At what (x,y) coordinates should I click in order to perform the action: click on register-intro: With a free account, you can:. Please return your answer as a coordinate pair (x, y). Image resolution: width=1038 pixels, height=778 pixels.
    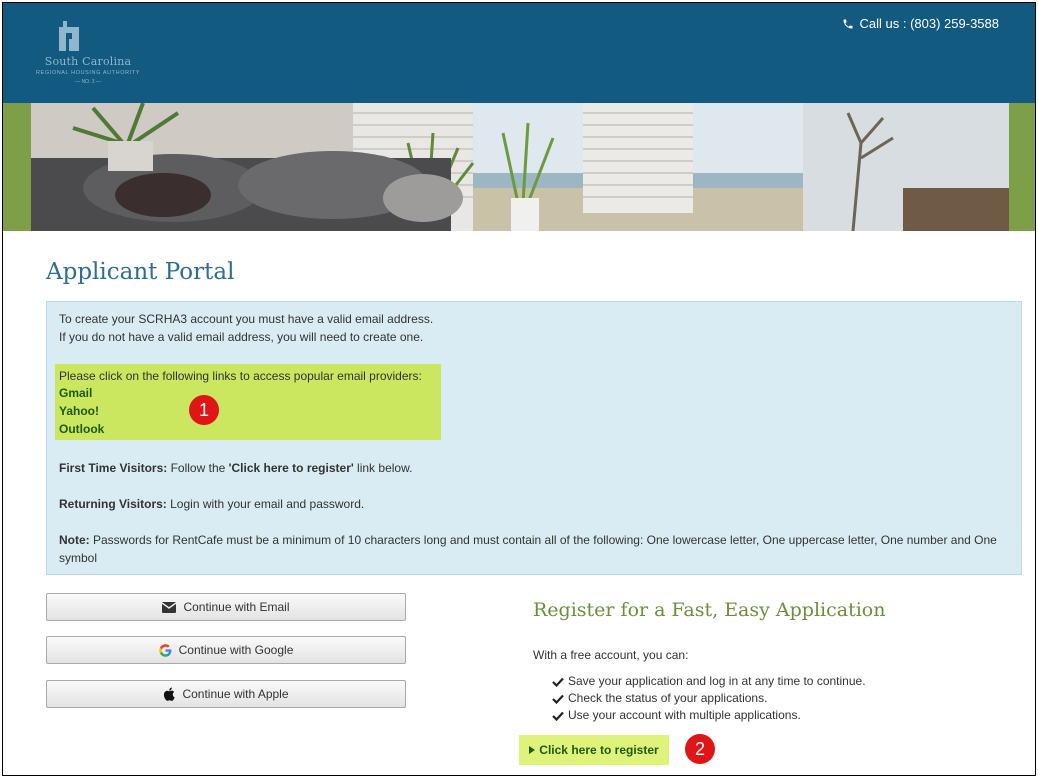
    Looking at the image, I should click on (611, 655).